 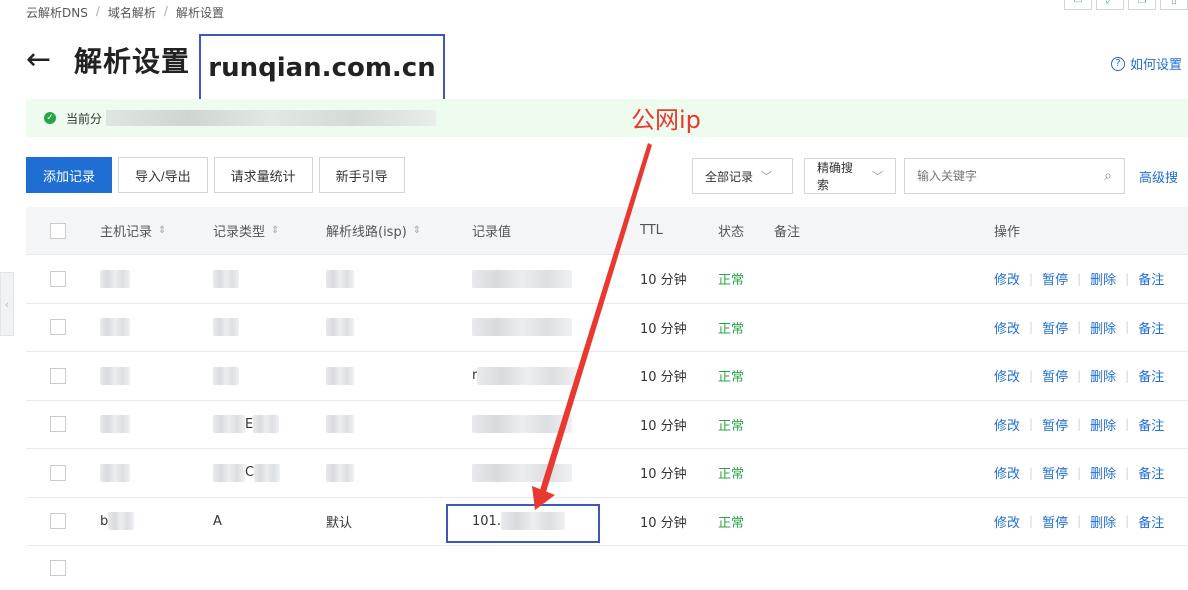 What do you see at coordinates (607, 473) in the screenshot?
I see `table-row: C 10 分钟 正常 修改 | 暂停 | 删除 | 备注` at bounding box center [607, 473].